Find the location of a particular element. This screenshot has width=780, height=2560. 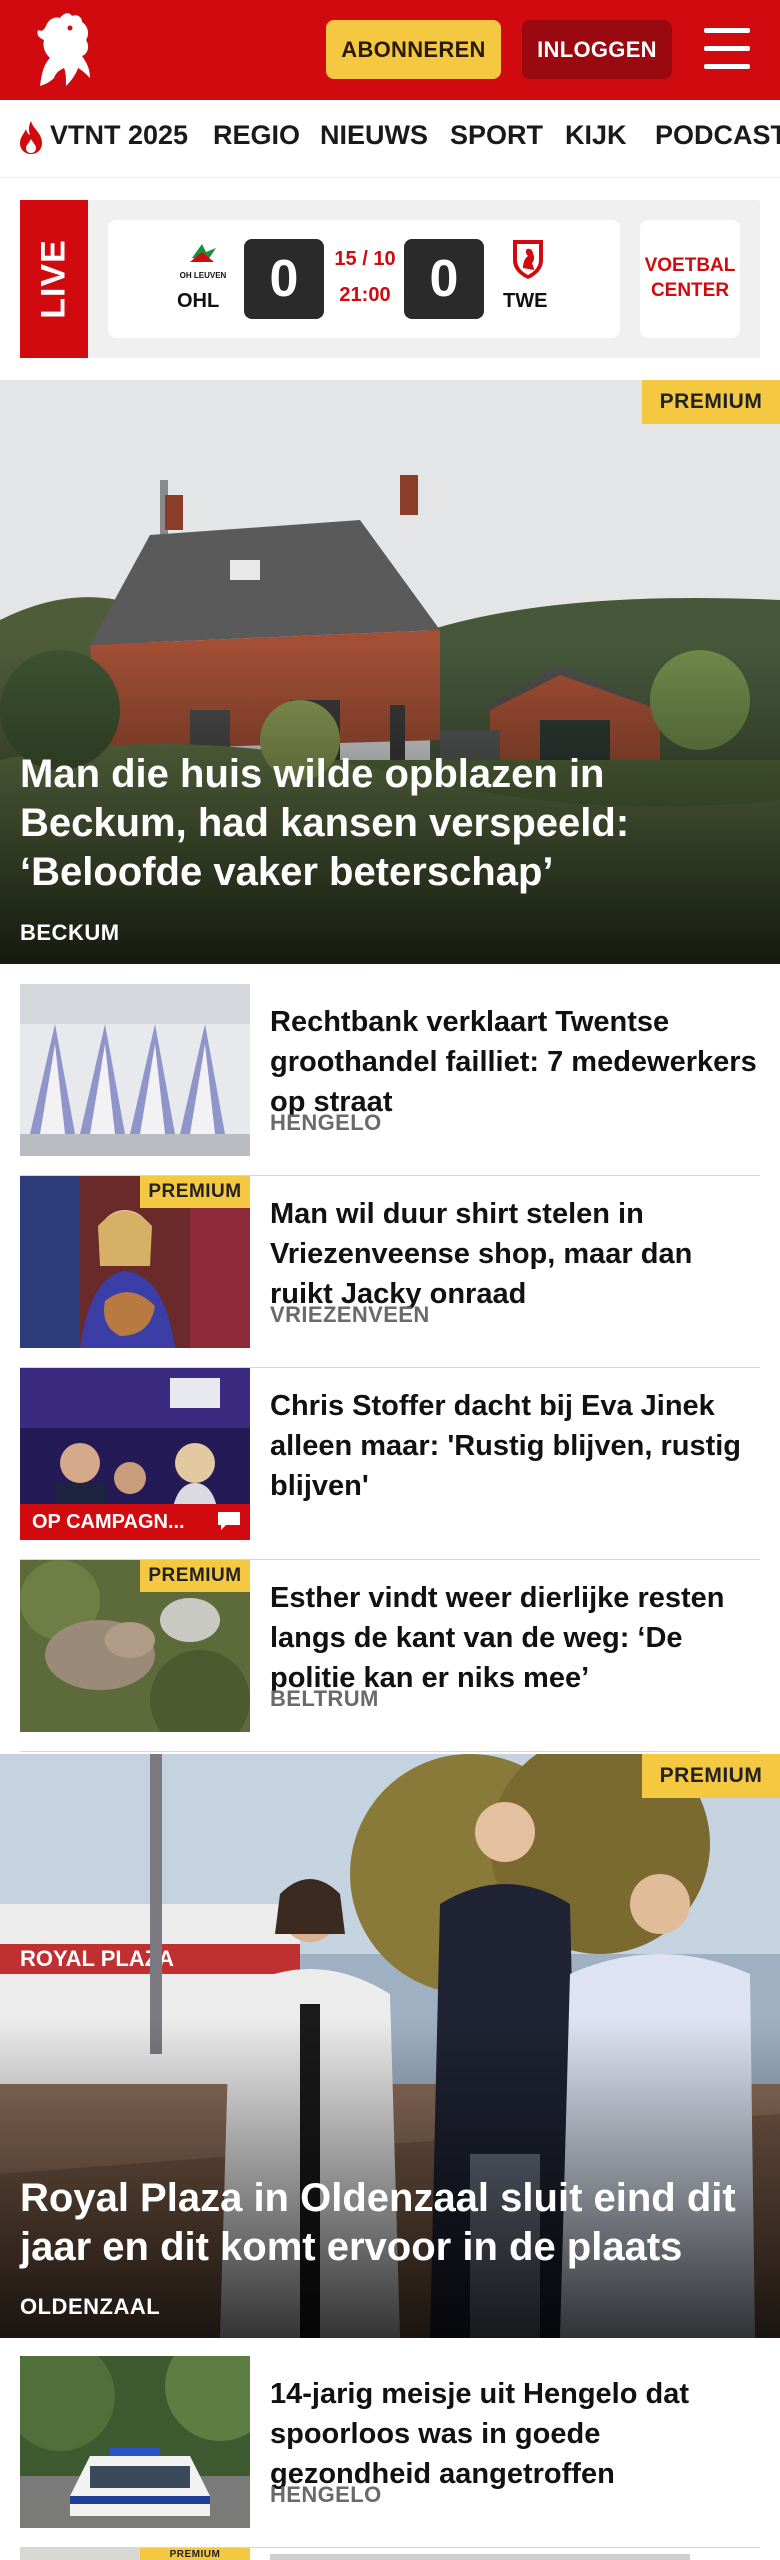

horse-logo-icon is located at coordinates (62, 50).